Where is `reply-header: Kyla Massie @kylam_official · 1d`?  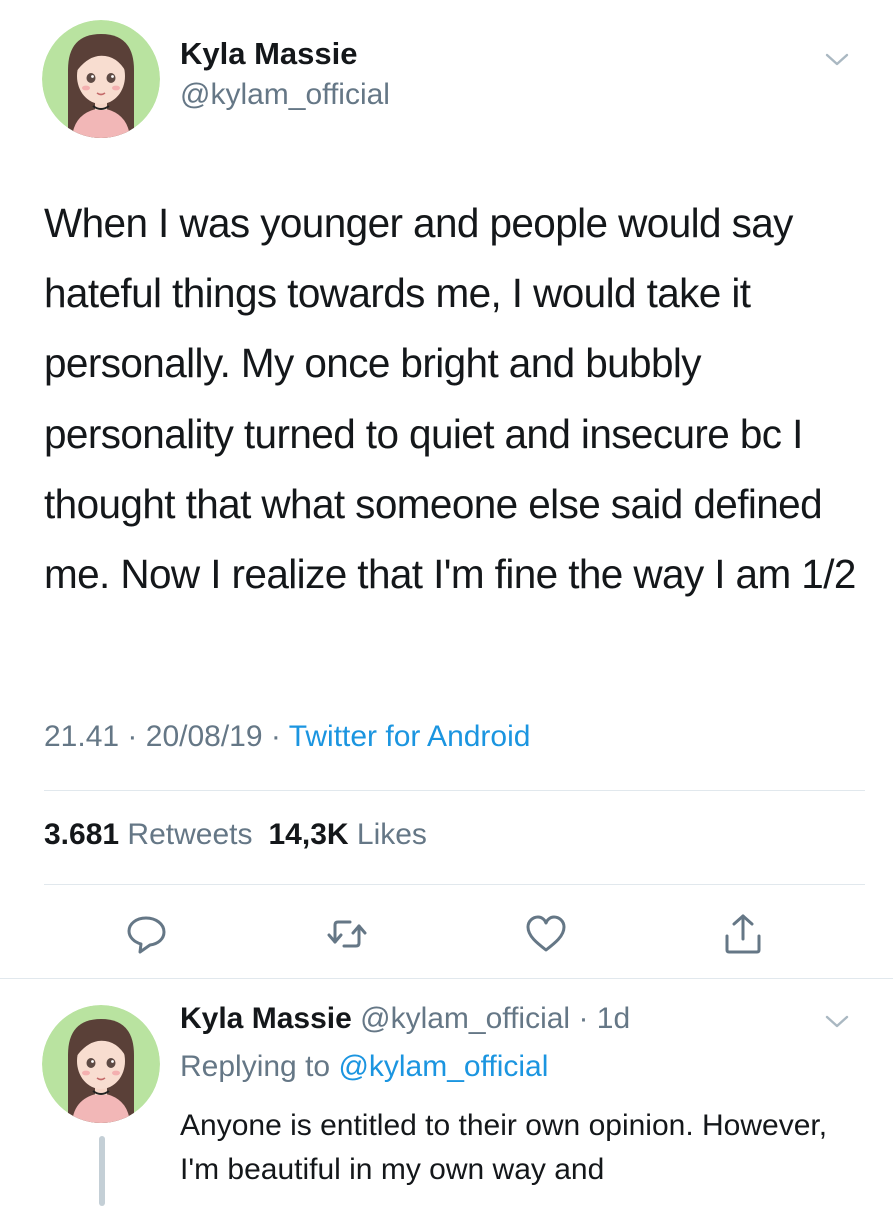
reply-header: Kyla Massie @kylam_official · 1d is located at coordinates (405, 1019).